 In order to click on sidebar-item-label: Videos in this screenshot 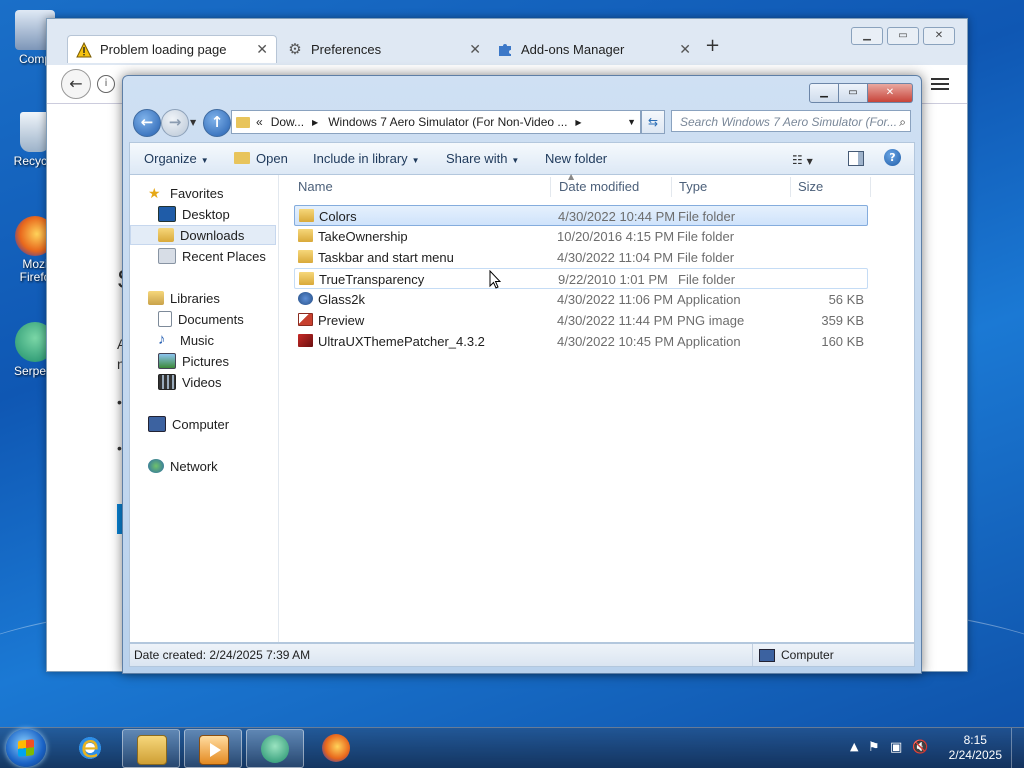, I will do `click(202, 382)`.